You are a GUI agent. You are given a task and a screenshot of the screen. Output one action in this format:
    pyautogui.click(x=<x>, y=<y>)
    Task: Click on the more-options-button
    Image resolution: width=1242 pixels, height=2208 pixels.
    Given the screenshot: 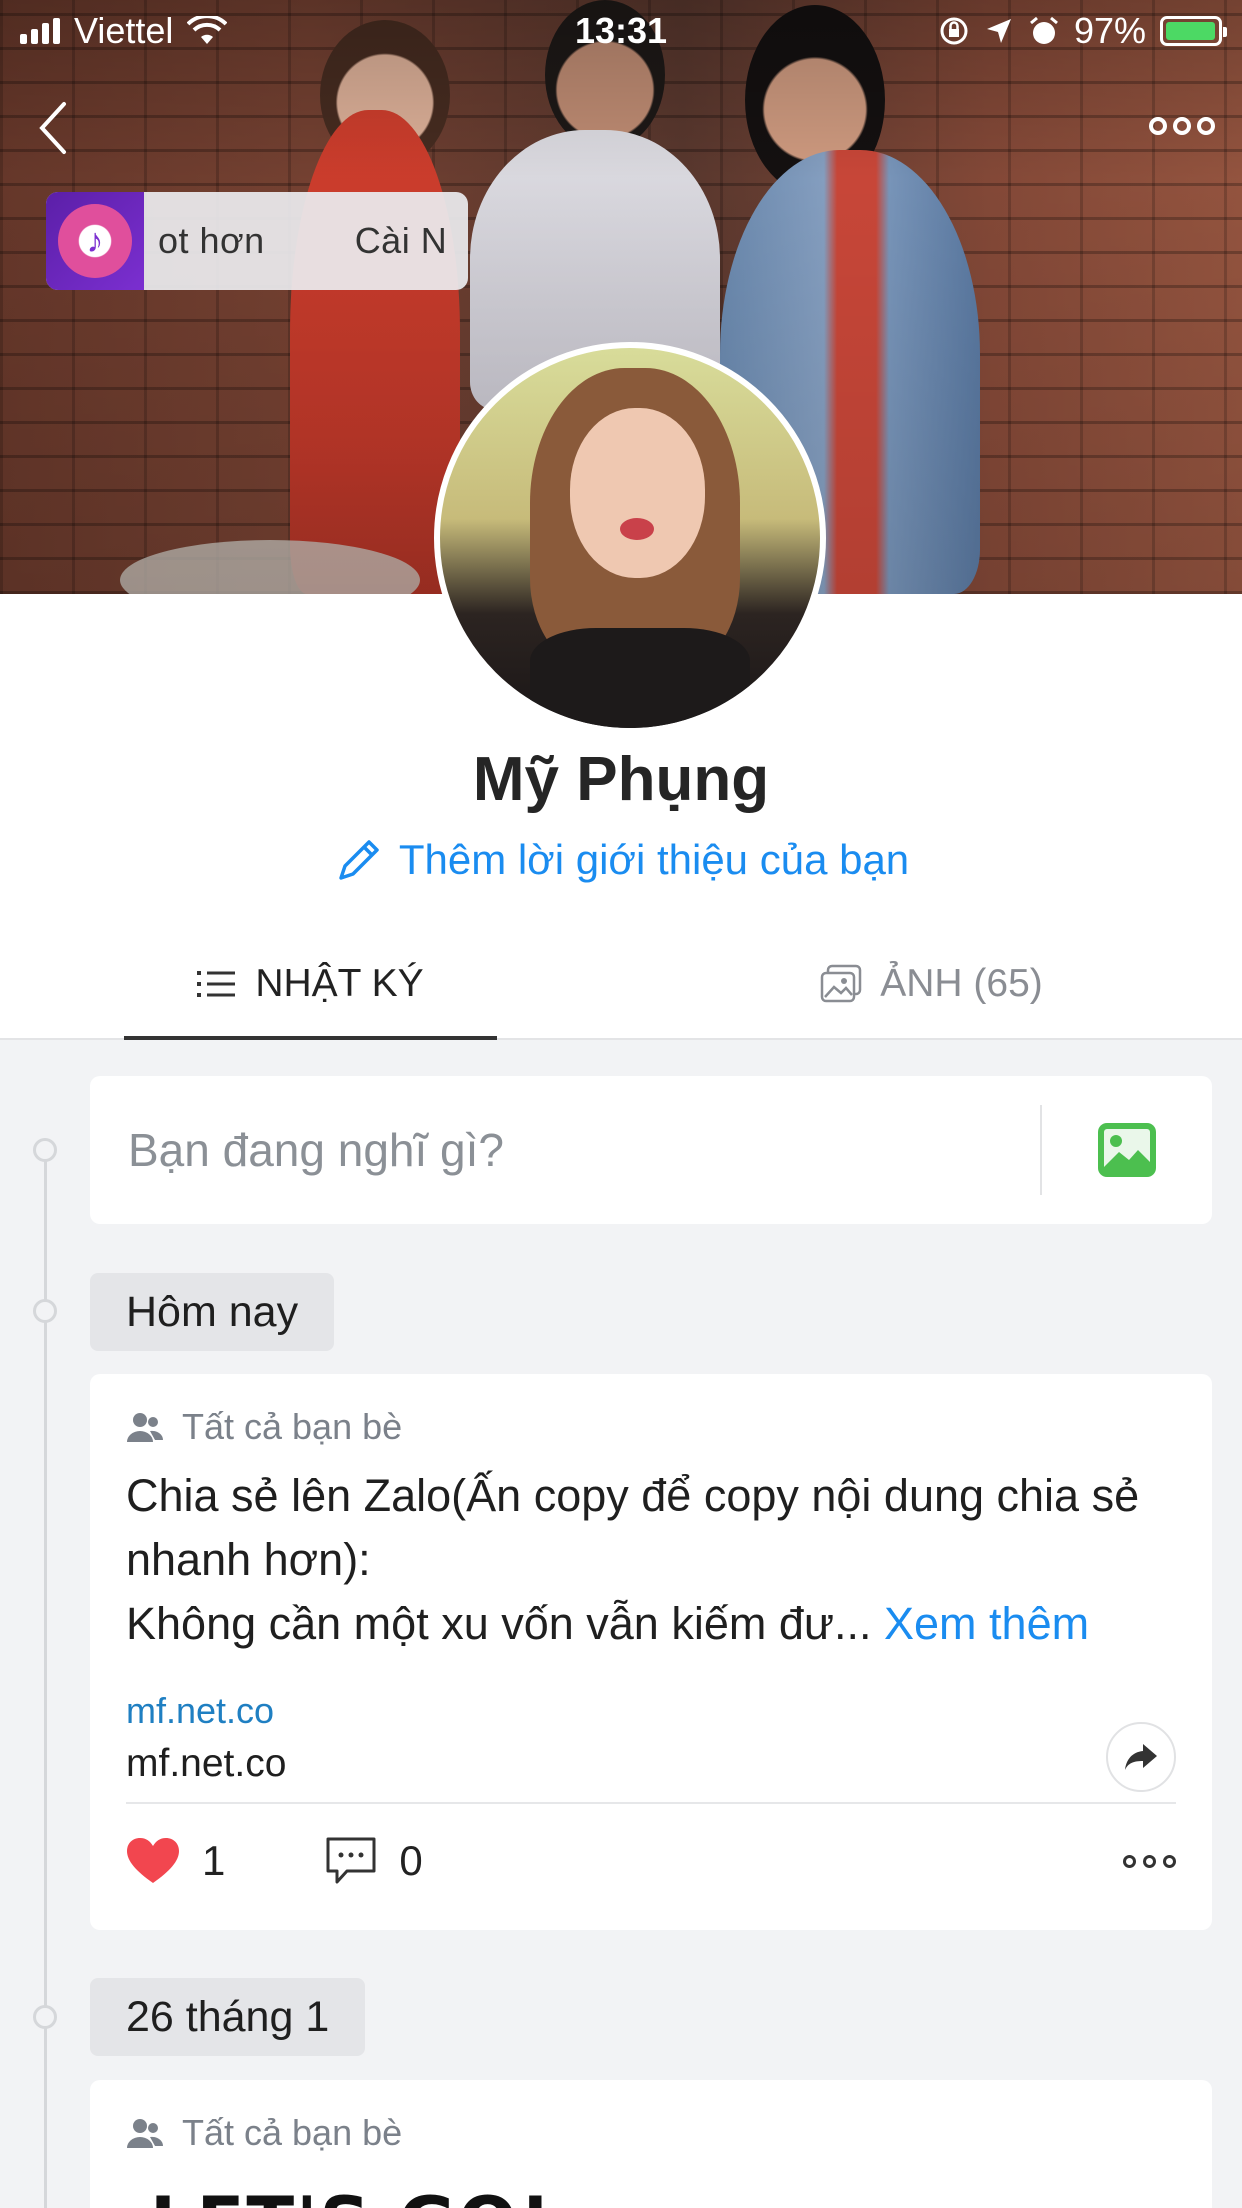 What is the action you would take?
    pyautogui.click(x=1182, y=126)
    